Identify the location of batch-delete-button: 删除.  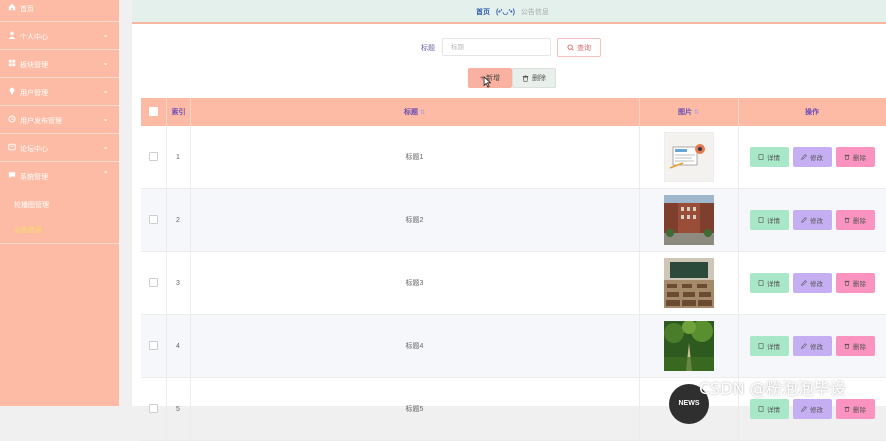
(534, 78).